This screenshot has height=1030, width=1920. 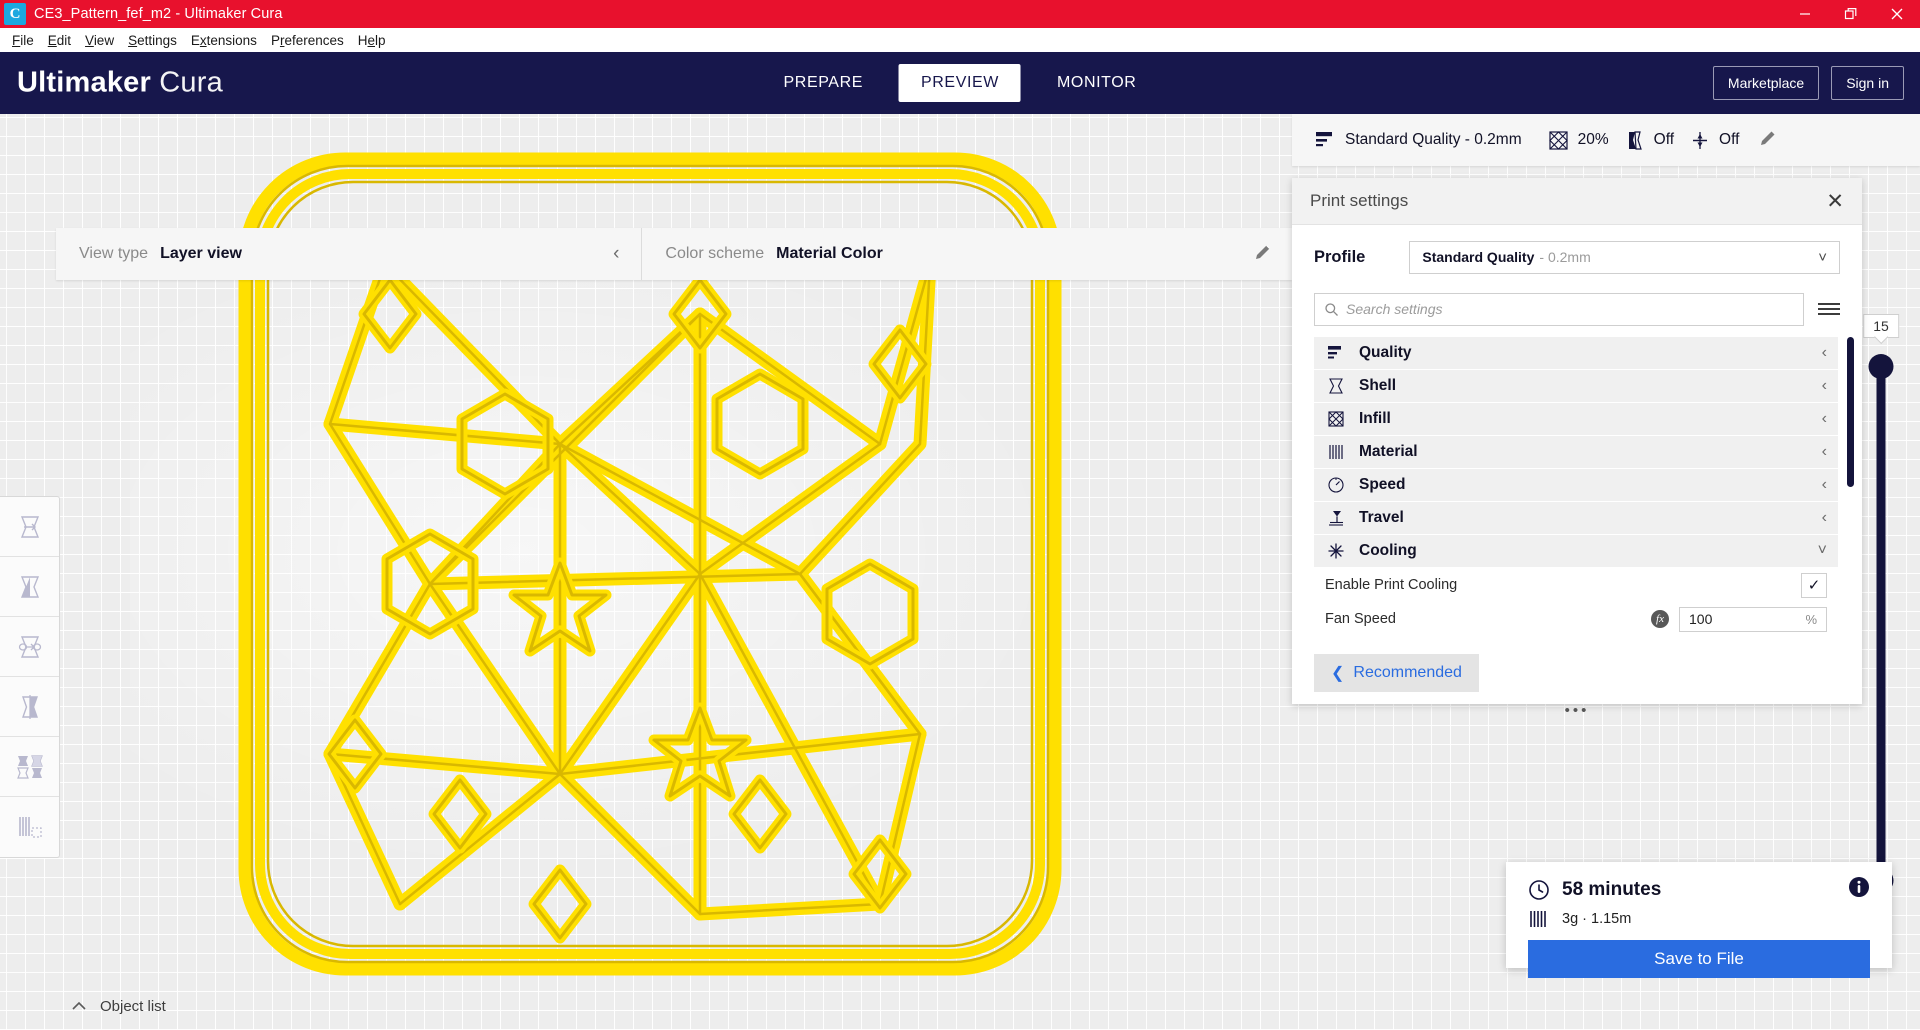 I want to click on clock-icon, so click(x=1539, y=889).